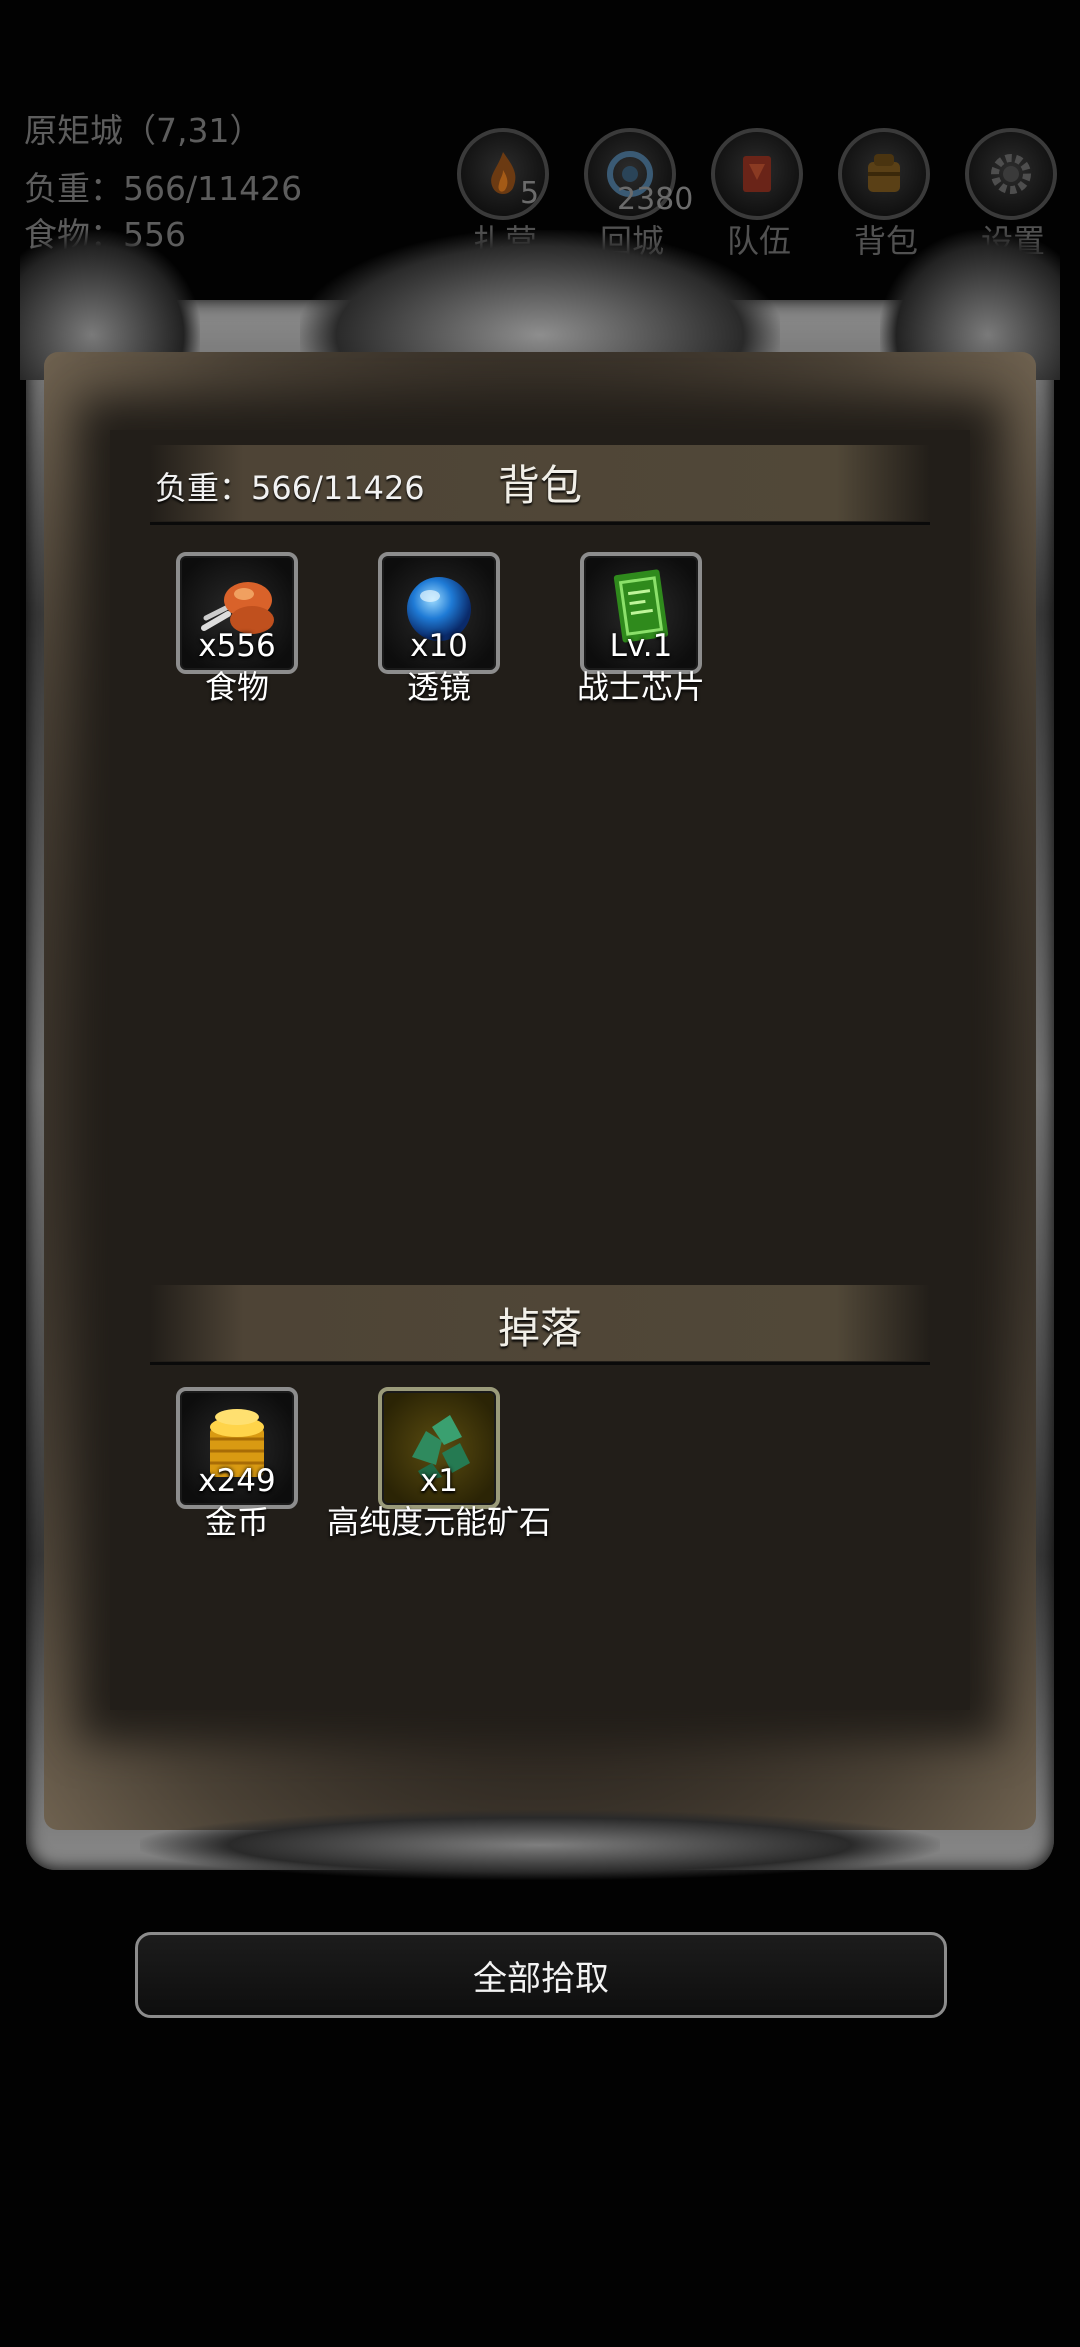 The height and width of the screenshot is (2347, 1080). I want to click on item-name: 战士芯片, so click(640, 687).